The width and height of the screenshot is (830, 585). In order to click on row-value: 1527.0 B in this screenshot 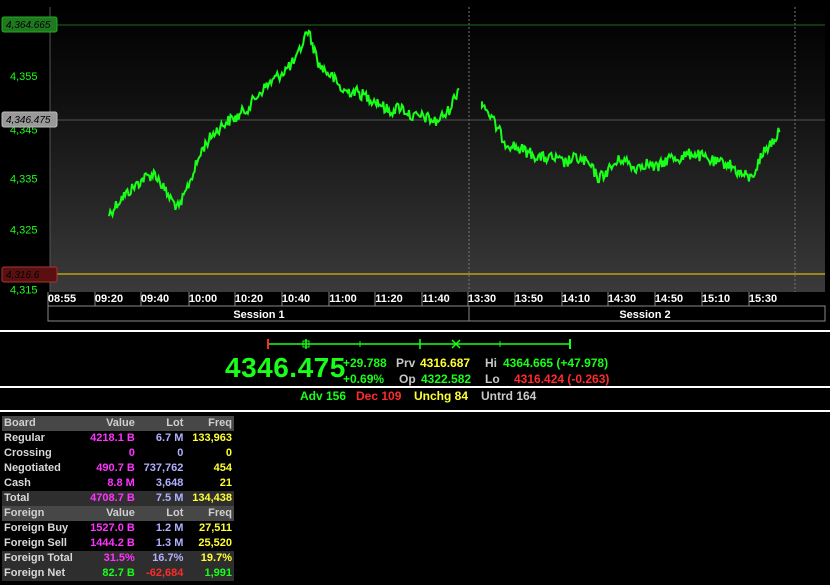, I will do `click(109, 528)`.